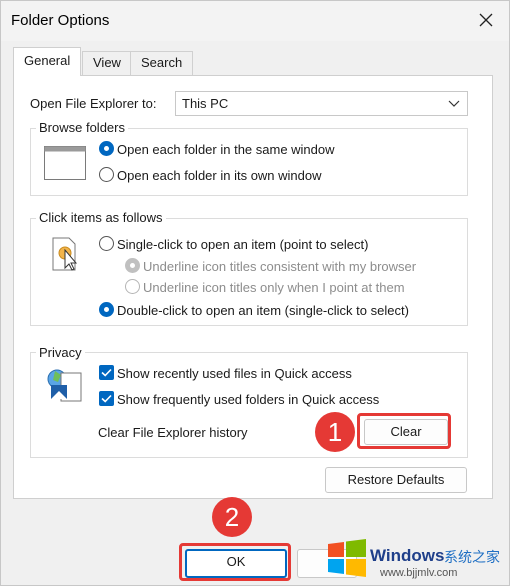  What do you see at coordinates (82, 127) in the screenshot?
I see `browse-folders-title: Browse folders` at bounding box center [82, 127].